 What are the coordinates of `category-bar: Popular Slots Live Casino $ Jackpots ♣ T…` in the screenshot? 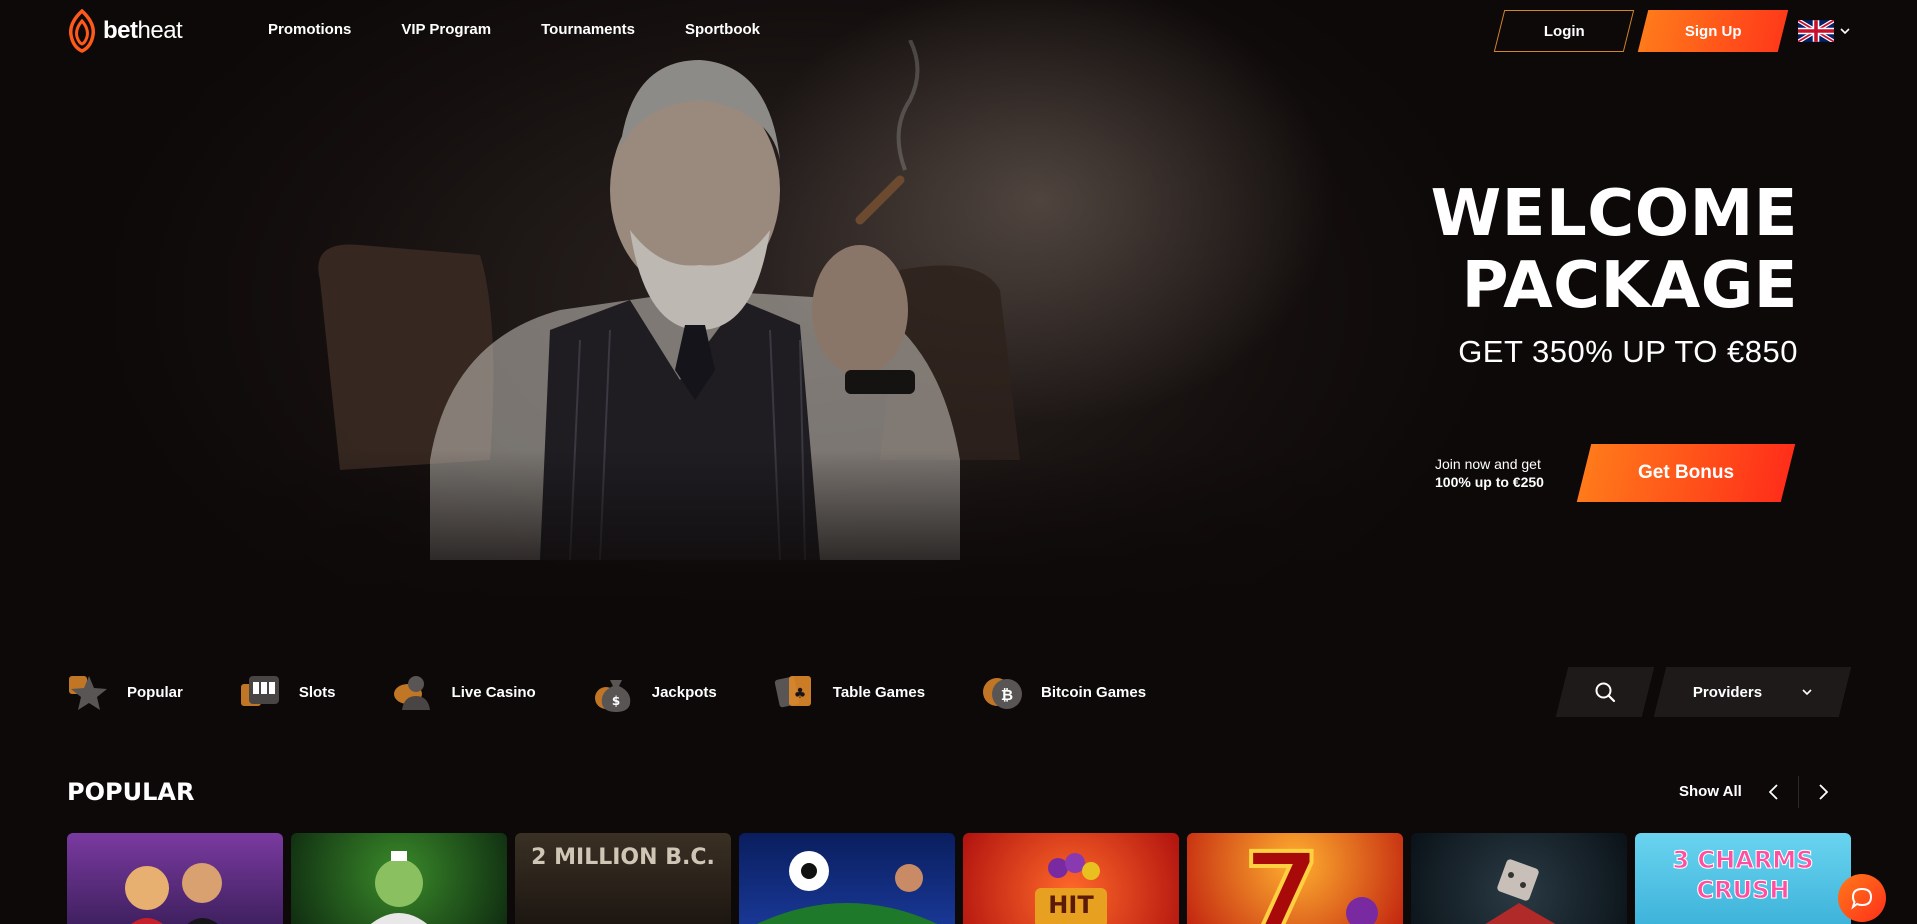 It's located at (634, 692).